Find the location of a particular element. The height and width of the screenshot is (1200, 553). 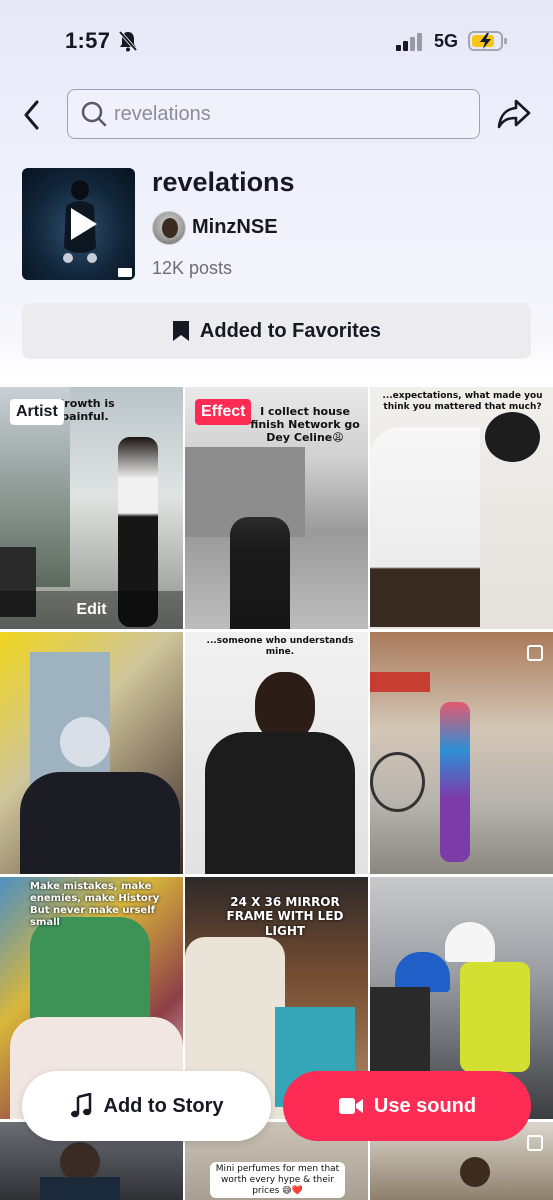

add-to-story-button: Add to Story is located at coordinates (146, 1106).